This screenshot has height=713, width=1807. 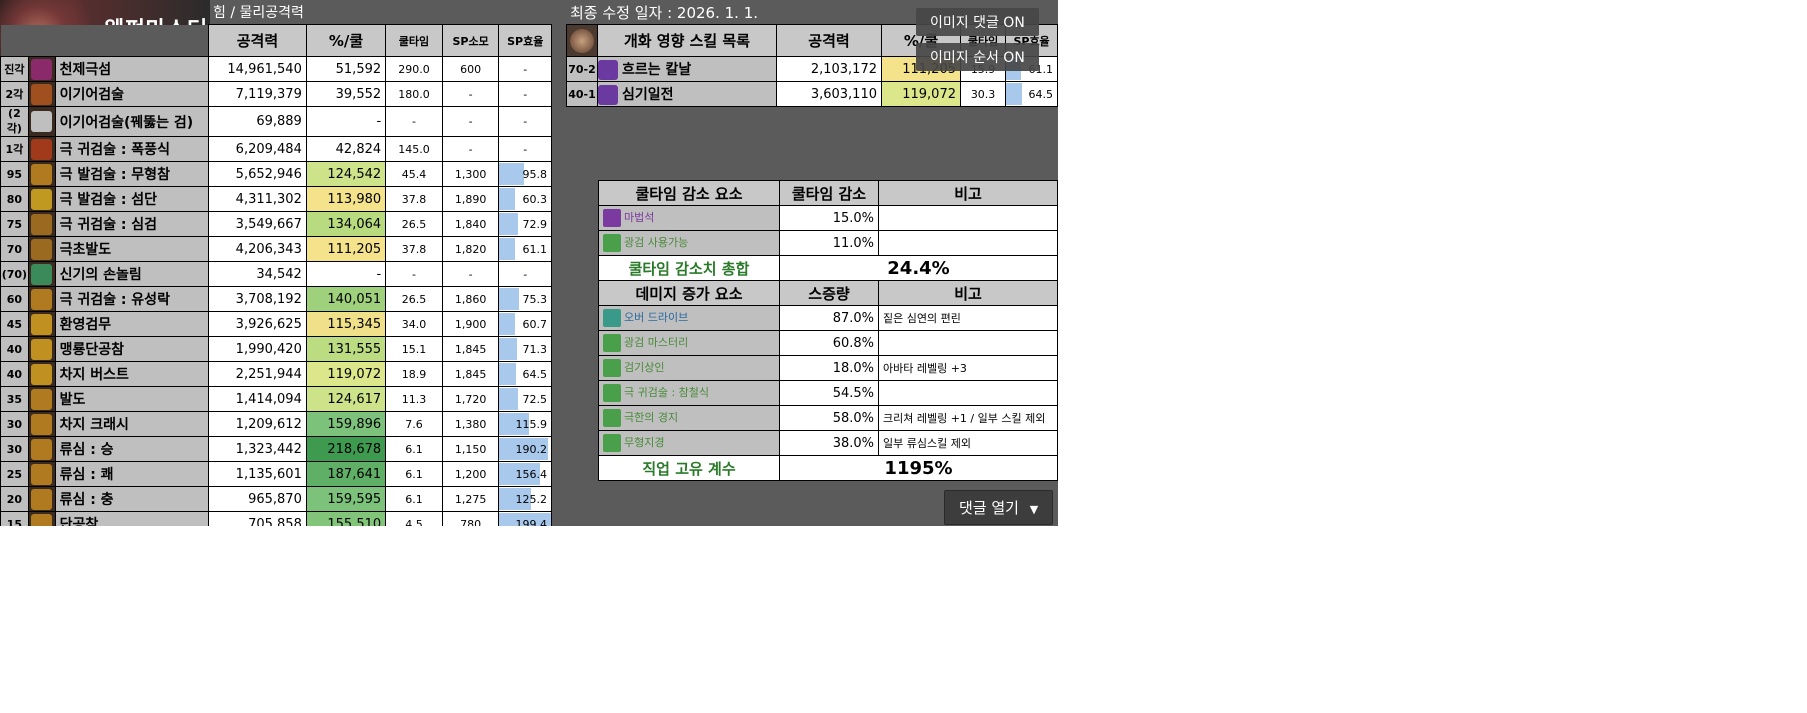 What do you see at coordinates (346, 299) in the screenshot?
I see `skill-ratio: 140,051` at bounding box center [346, 299].